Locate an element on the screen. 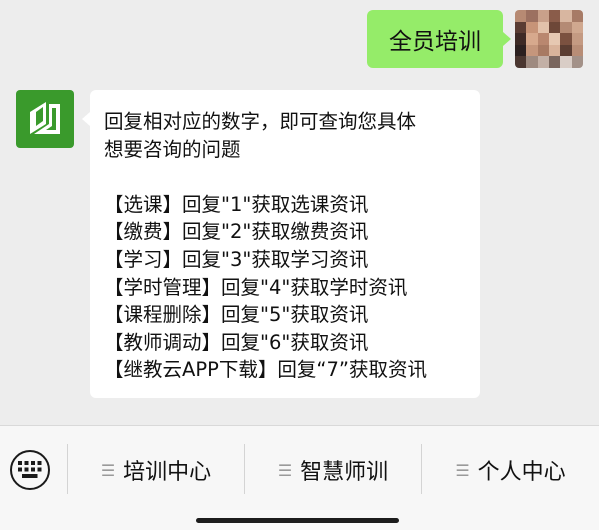 The image size is (599, 530). option-line: 【选课】回复"1"获取选课资讯 is located at coordinates (236, 204).